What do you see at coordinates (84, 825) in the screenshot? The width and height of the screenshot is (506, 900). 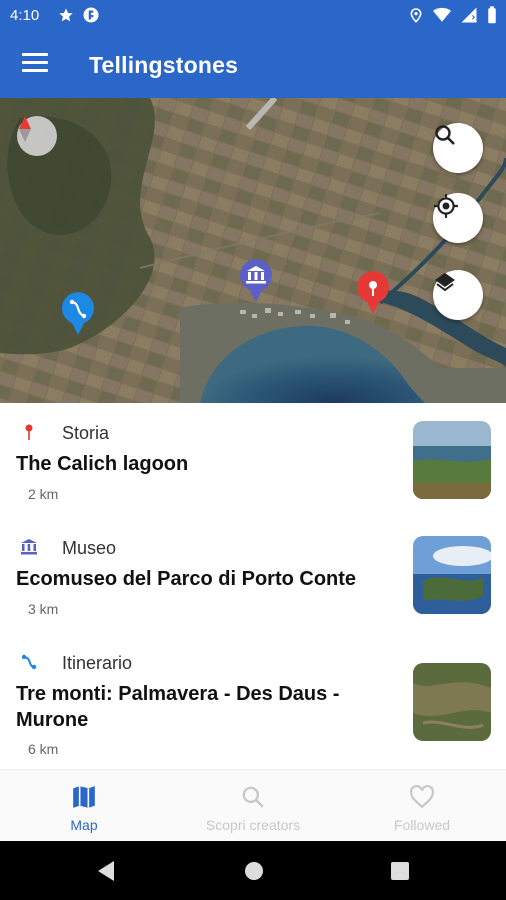 I see `nav-map-label: Map` at bounding box center [84, 825].